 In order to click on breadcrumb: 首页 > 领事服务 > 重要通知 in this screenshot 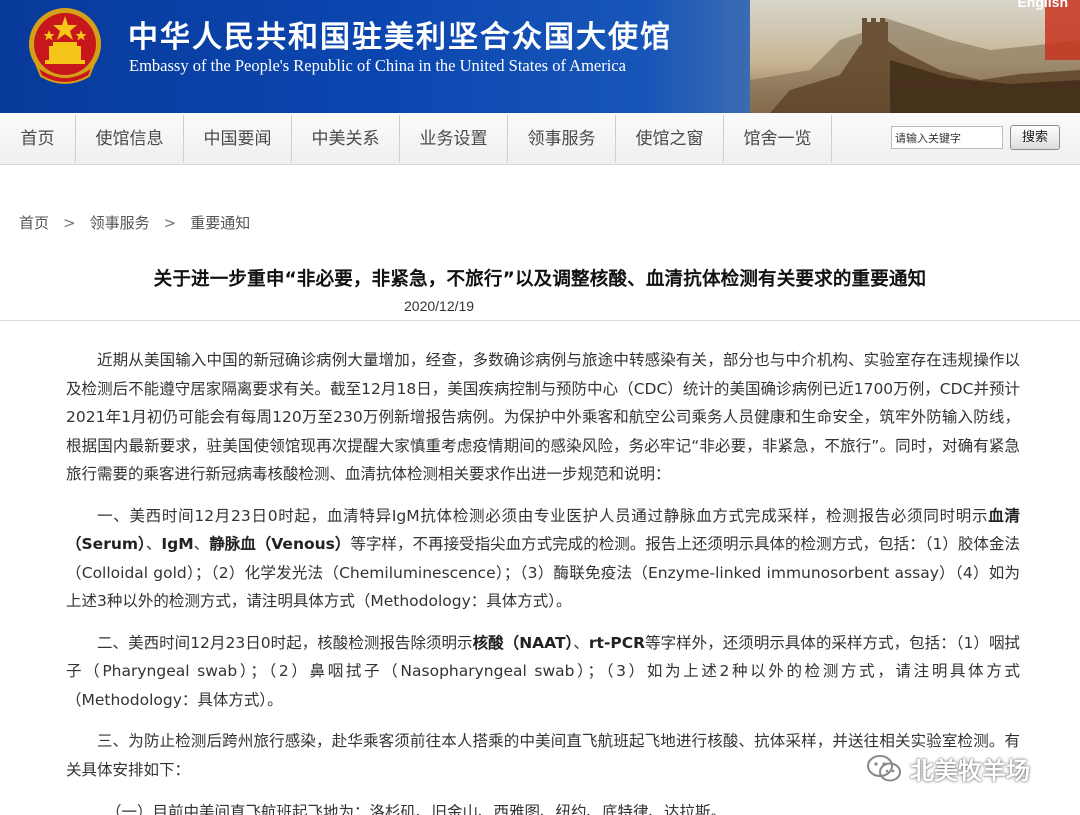, I will do `click(134, 222)`.